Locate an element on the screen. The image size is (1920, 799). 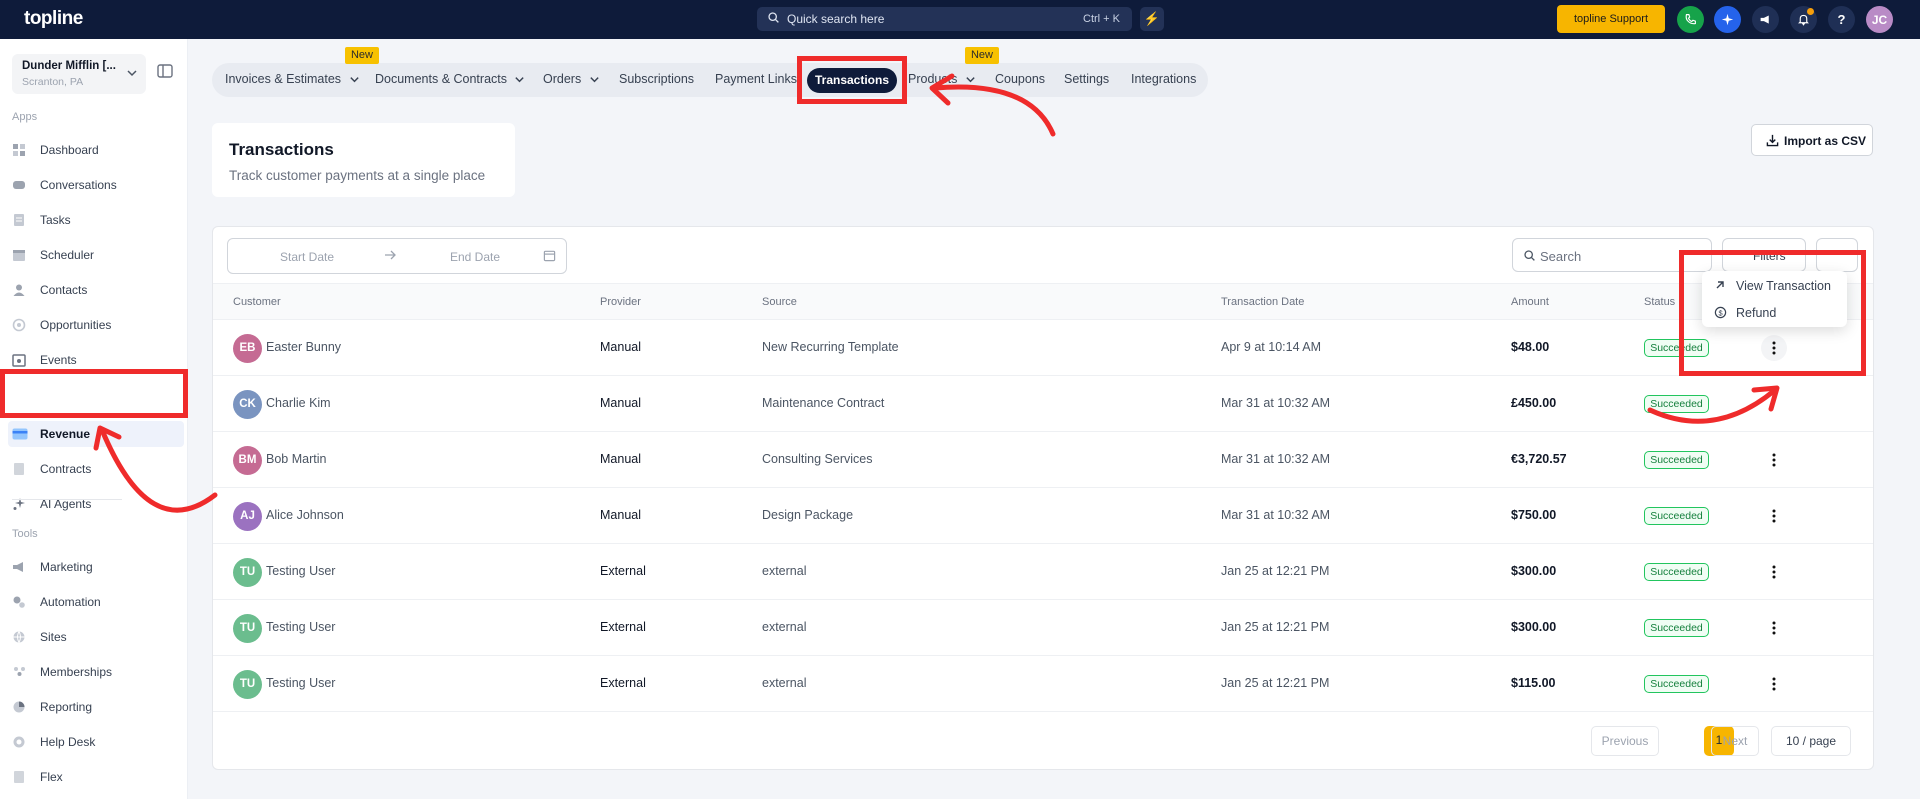
column-header-customer: Customer is located at coordinates (257, 302).